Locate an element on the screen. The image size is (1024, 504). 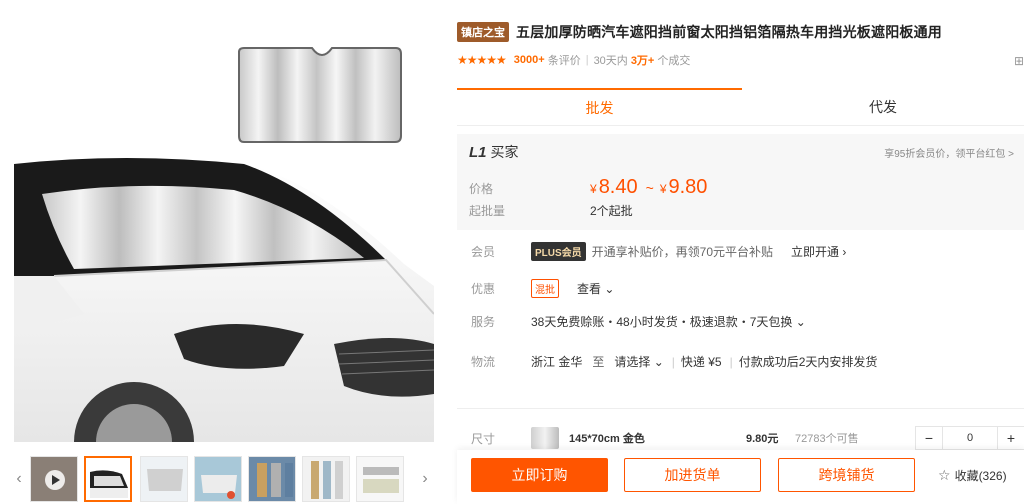
tab-dropship: 代发 is located at coordinates (883, 106).